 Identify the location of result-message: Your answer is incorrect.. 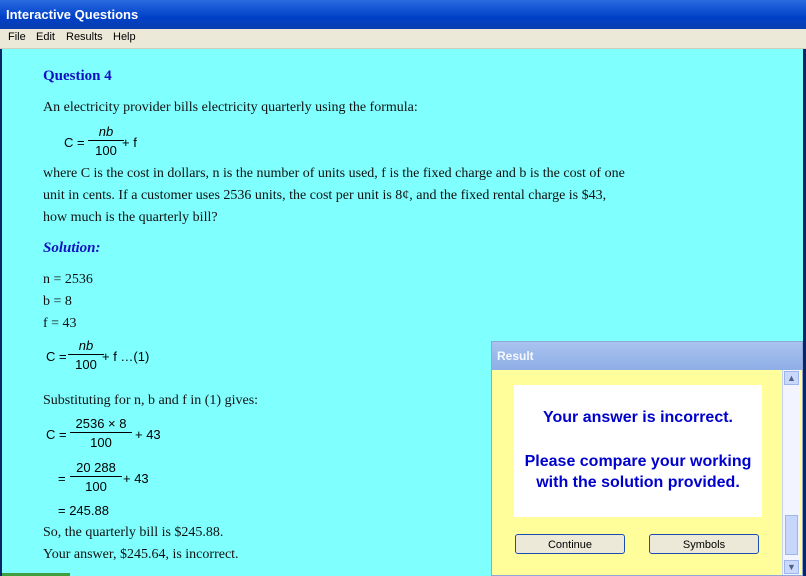
(638, 417).